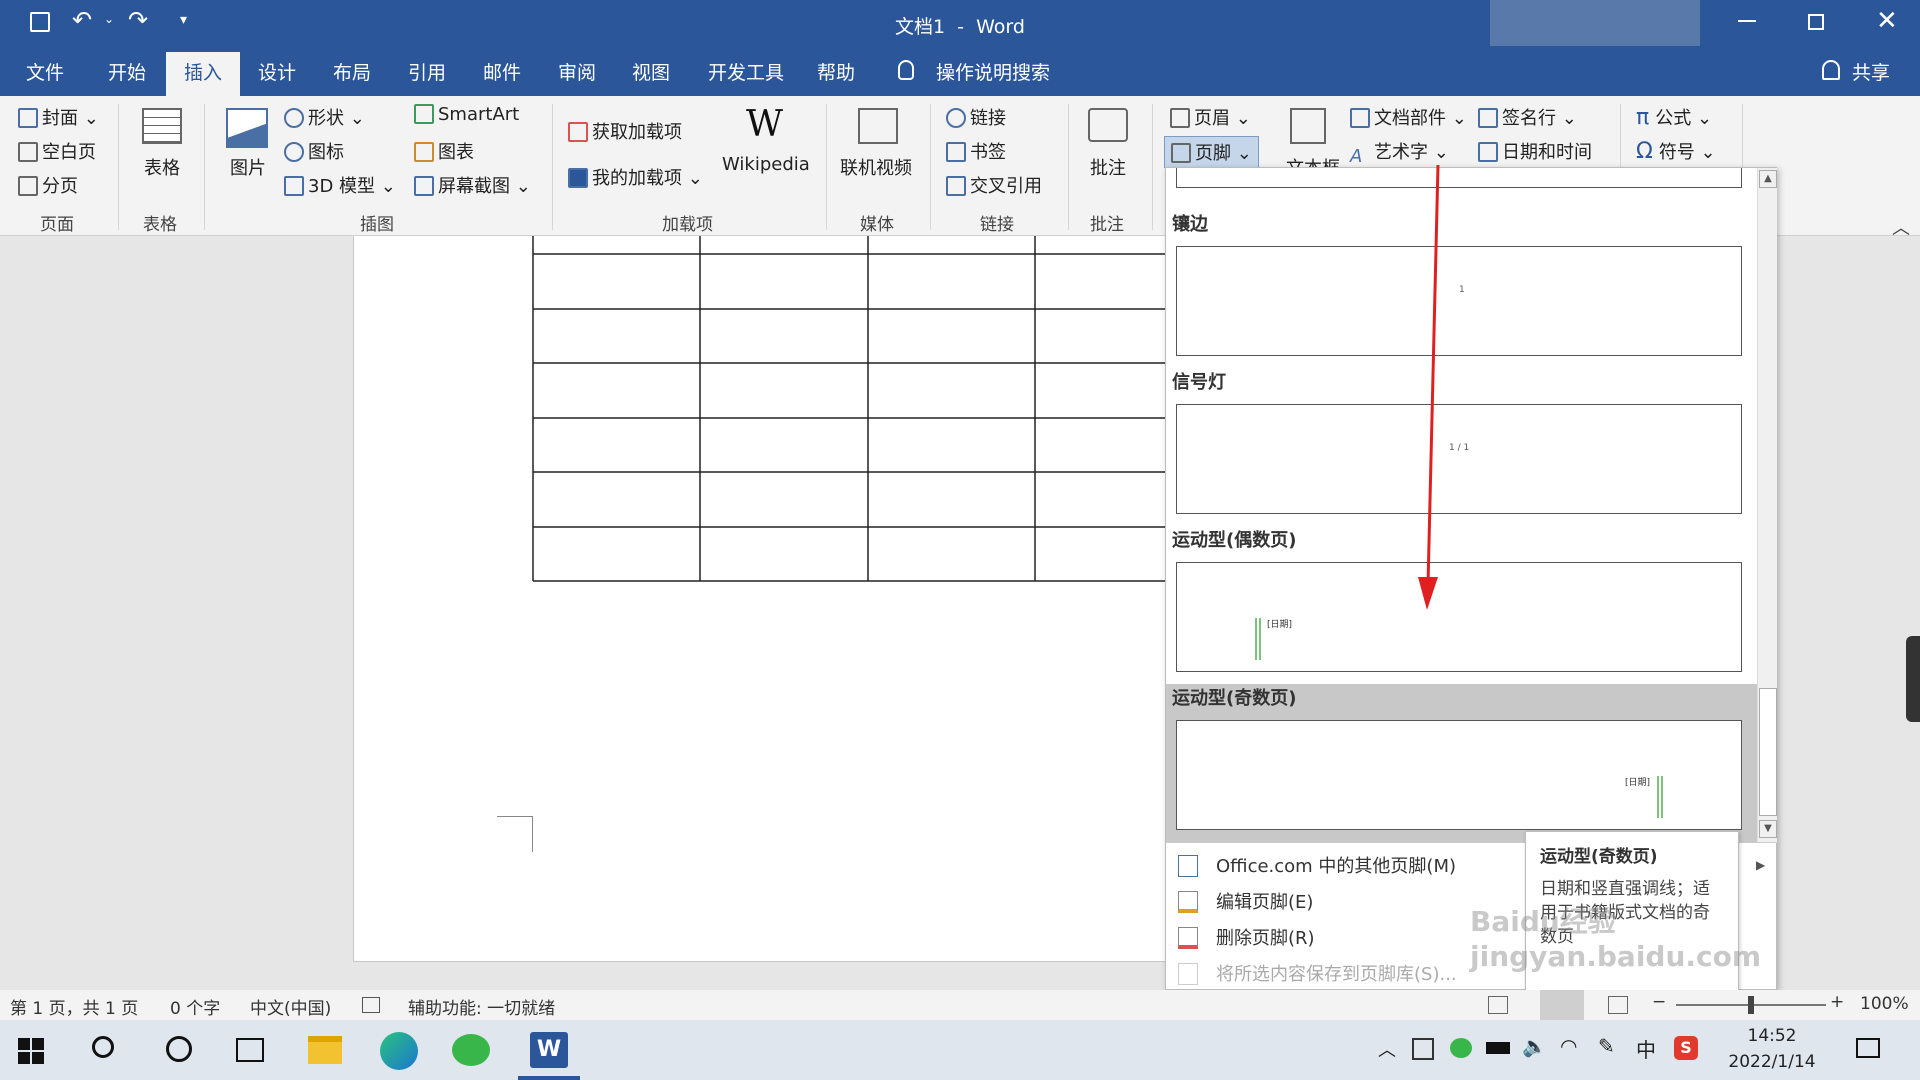 This screenshot has width=1920, height=1080. What do you see at coordinates (1211, 152) in the screenshot?
I see `footer-button: 页脚 ⌄` at bounding box center [1211, 152].